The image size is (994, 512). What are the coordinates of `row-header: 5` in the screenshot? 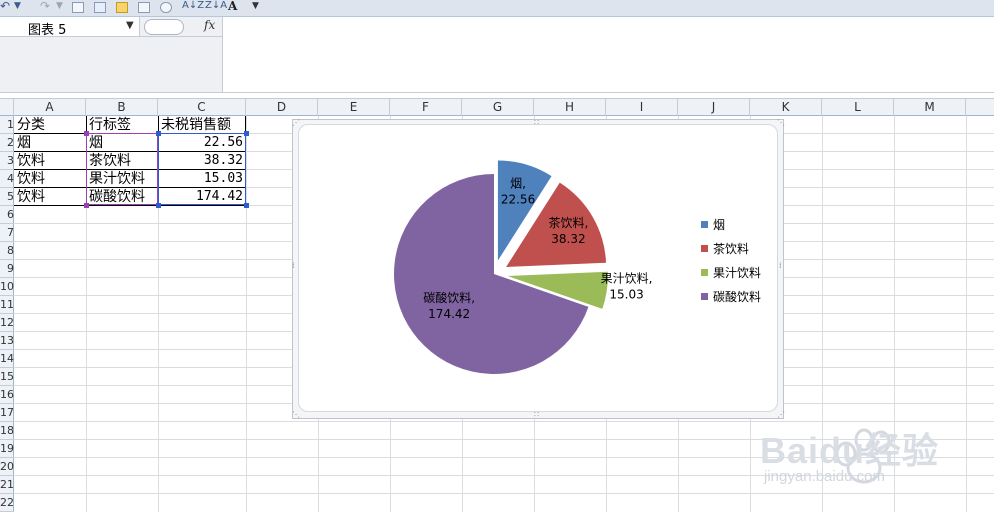 It's located at (7, 197).